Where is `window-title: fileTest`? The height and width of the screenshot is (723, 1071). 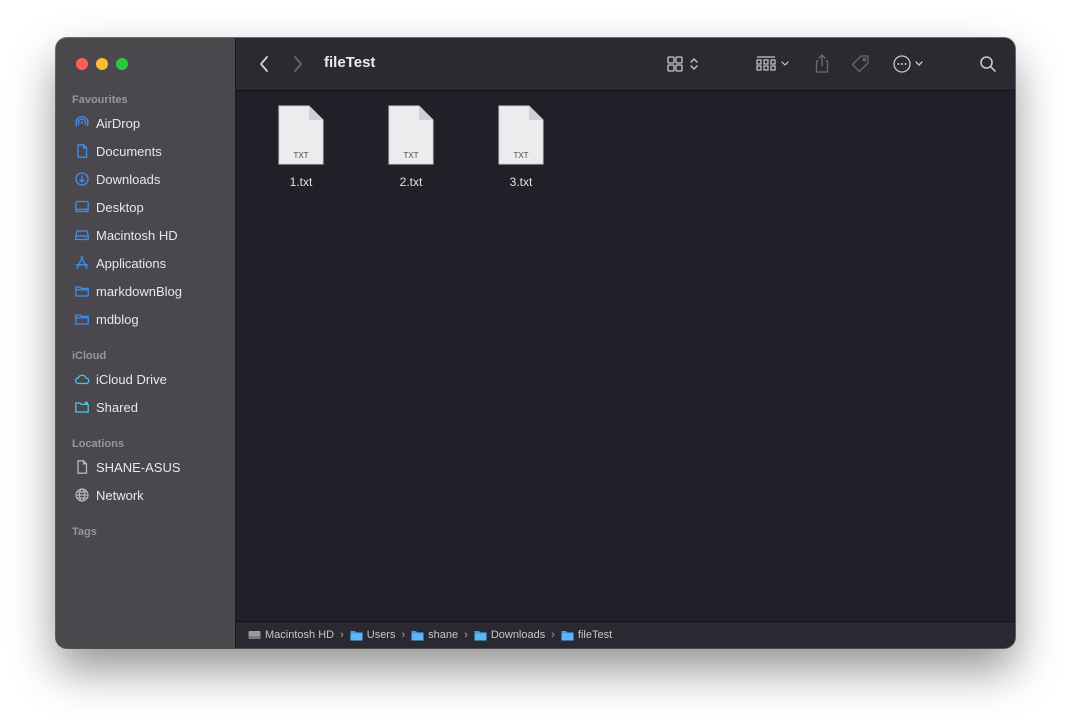 window-title: fileTest is located at coordinates (350, 62).